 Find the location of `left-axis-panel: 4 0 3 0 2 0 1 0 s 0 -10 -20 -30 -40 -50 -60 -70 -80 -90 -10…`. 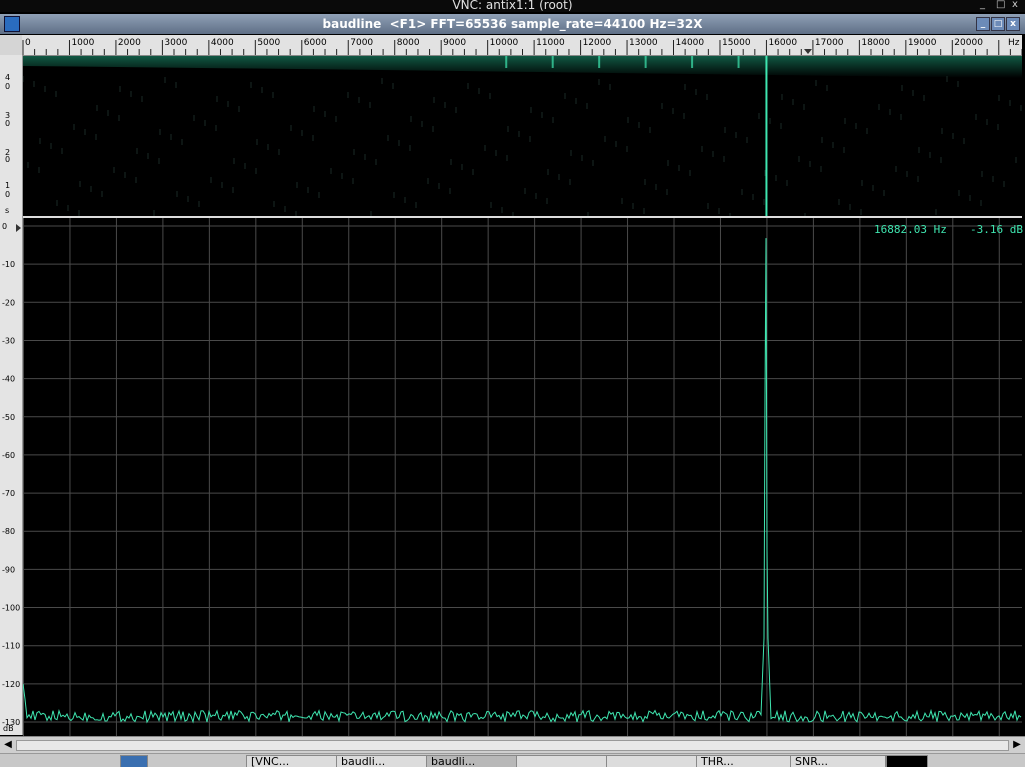

left-axis-panel: 4 0 3 0 2 0 1 0 s 0 -10 -20 -30 -40 -50 -60 -70 -80 -90 -10… is located at coordinates (11, 395).